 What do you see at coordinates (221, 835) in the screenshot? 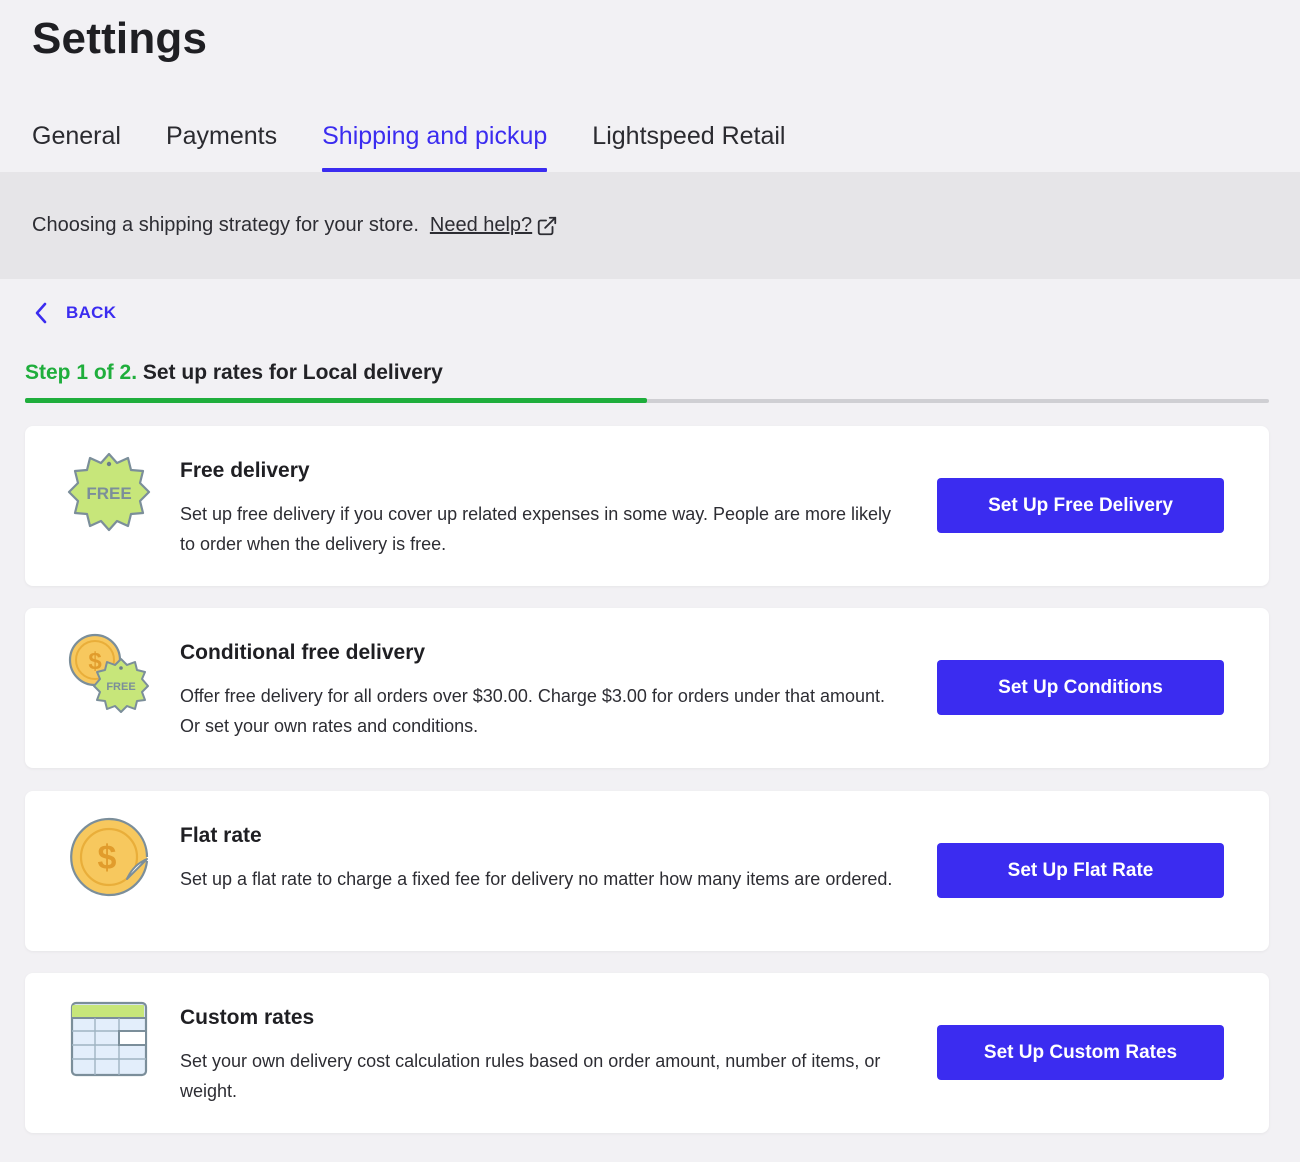
I see `option-title: Flat rate` at bounding box center [221, 835].